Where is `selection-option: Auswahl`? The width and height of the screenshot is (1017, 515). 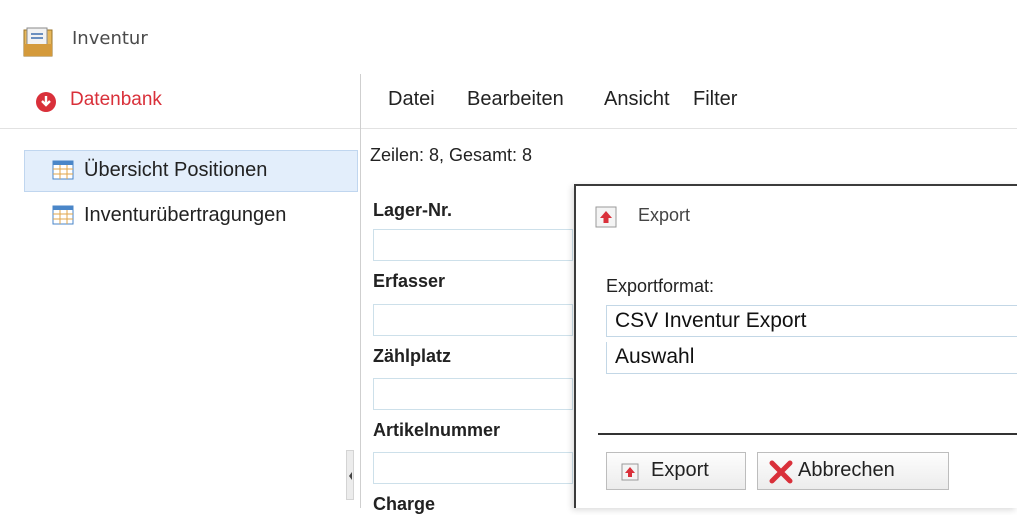
selection-option: Auswahl is located at coordinates (811, 358).